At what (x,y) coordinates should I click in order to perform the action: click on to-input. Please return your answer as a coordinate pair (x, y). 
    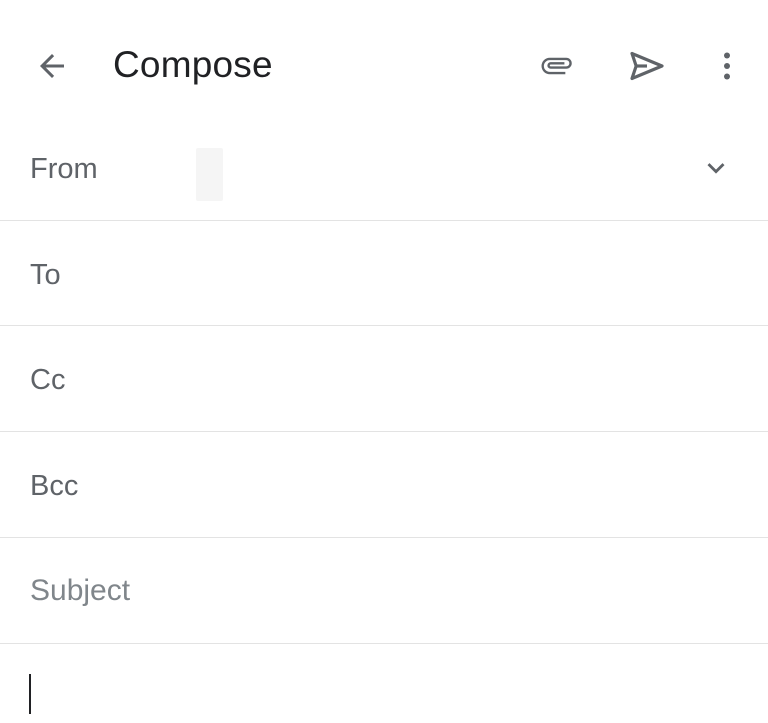
    Looking at the image, I should click on (424, 273).